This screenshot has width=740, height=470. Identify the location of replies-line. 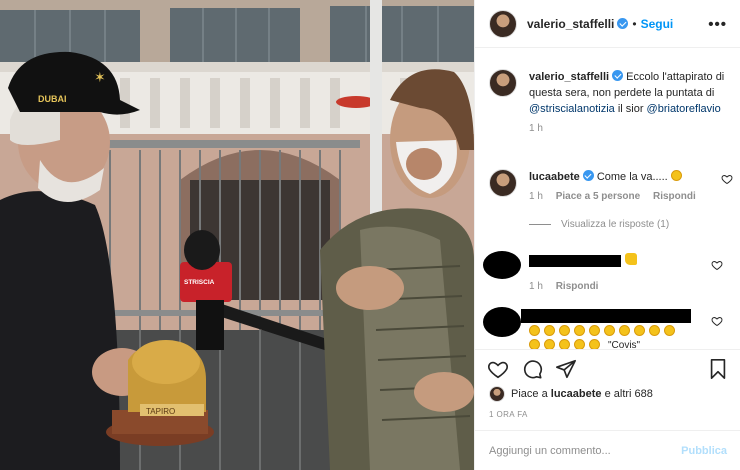
(540, 224).